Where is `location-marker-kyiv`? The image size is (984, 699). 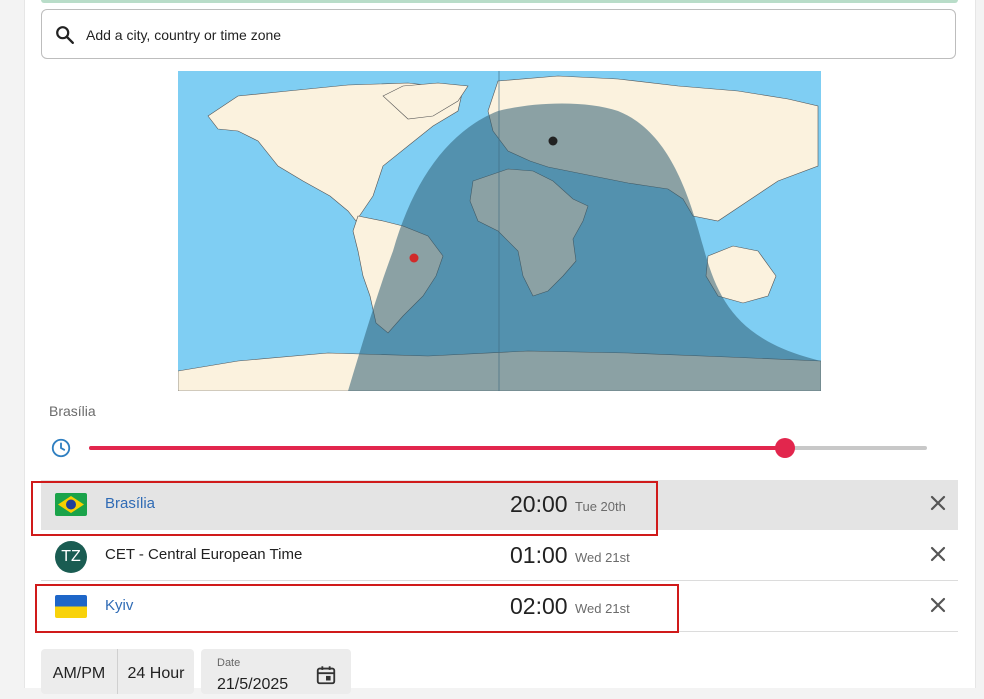 location-marker-kyiv is located at coordinates (553, 141).